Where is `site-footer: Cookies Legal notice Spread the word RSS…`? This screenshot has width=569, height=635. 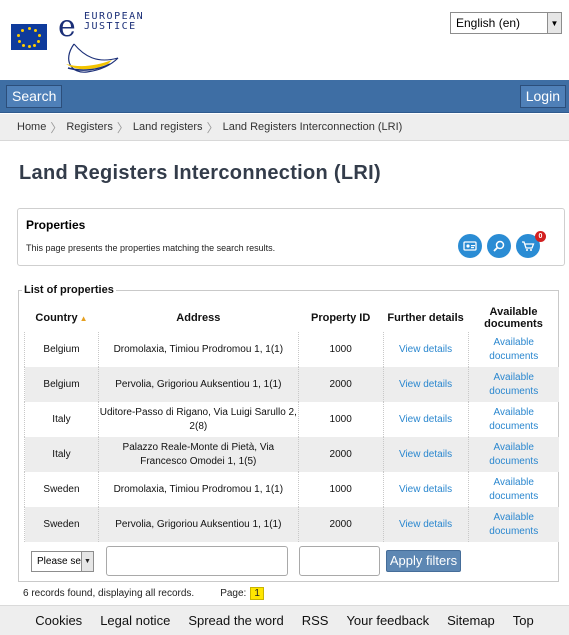
site-footer: Cookies Legal notice Spread the word RSS… is located at coordinates (284, 620).